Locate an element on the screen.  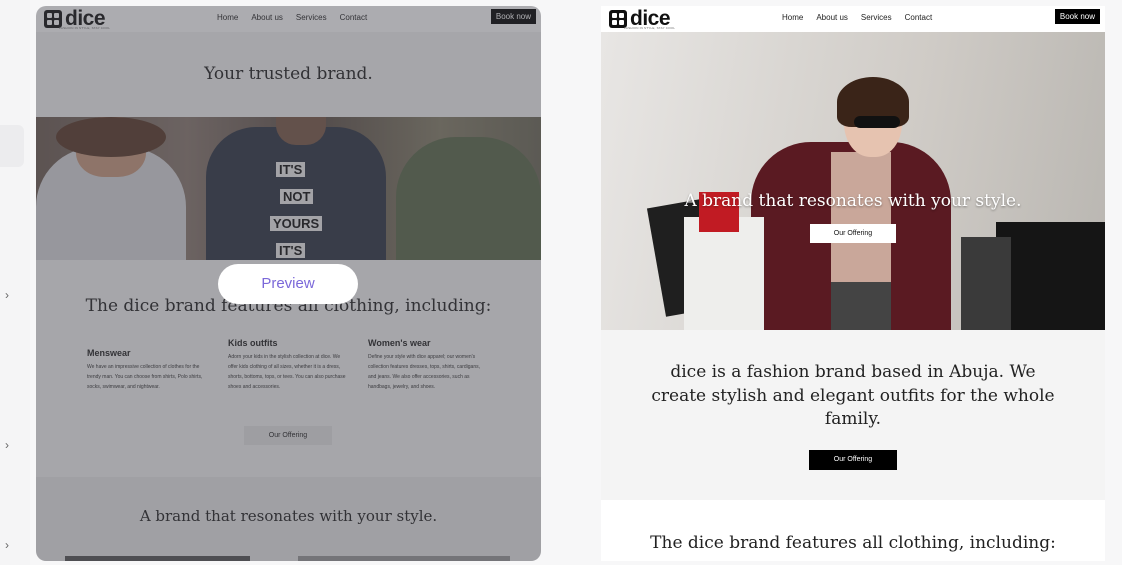
book-now-button: Book now is located at coordinates (1077, 16).